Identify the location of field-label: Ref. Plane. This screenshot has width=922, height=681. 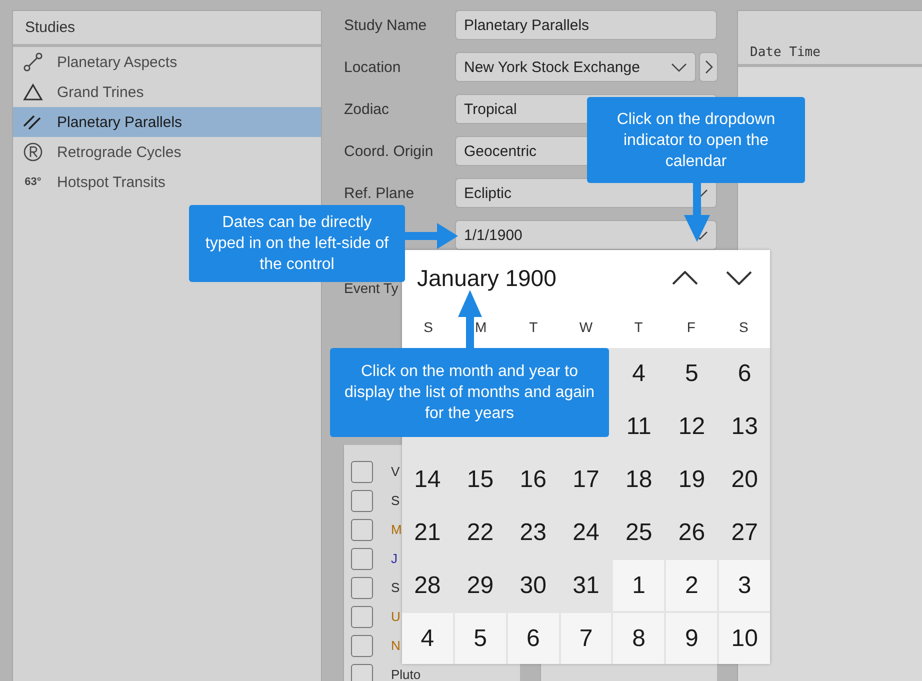
(380, 193).